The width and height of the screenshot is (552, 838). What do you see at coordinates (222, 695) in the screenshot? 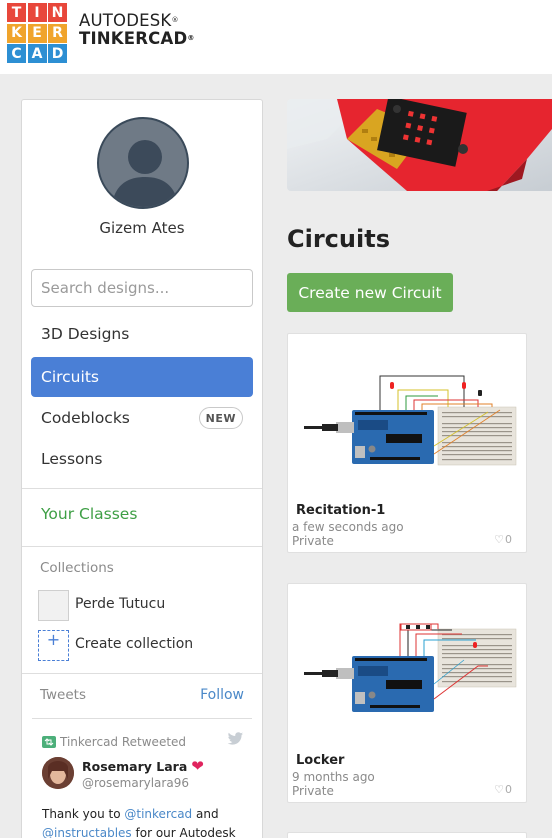
I see `follow-link: Follow` at bounding box center [222, 695].